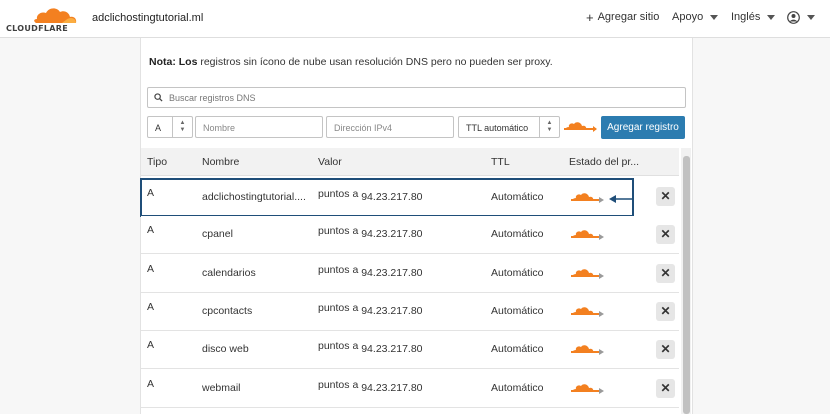  I want to click on table-scrollbar-thumb, so click(686, 285).